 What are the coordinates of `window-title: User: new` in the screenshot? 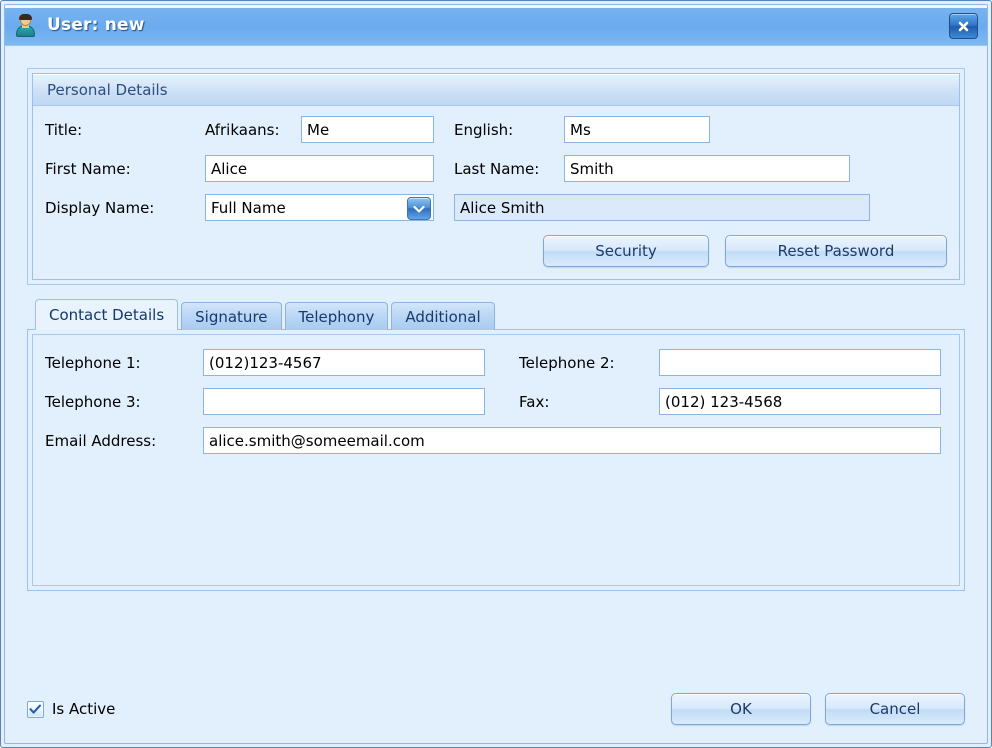 It's located at (96, 25).